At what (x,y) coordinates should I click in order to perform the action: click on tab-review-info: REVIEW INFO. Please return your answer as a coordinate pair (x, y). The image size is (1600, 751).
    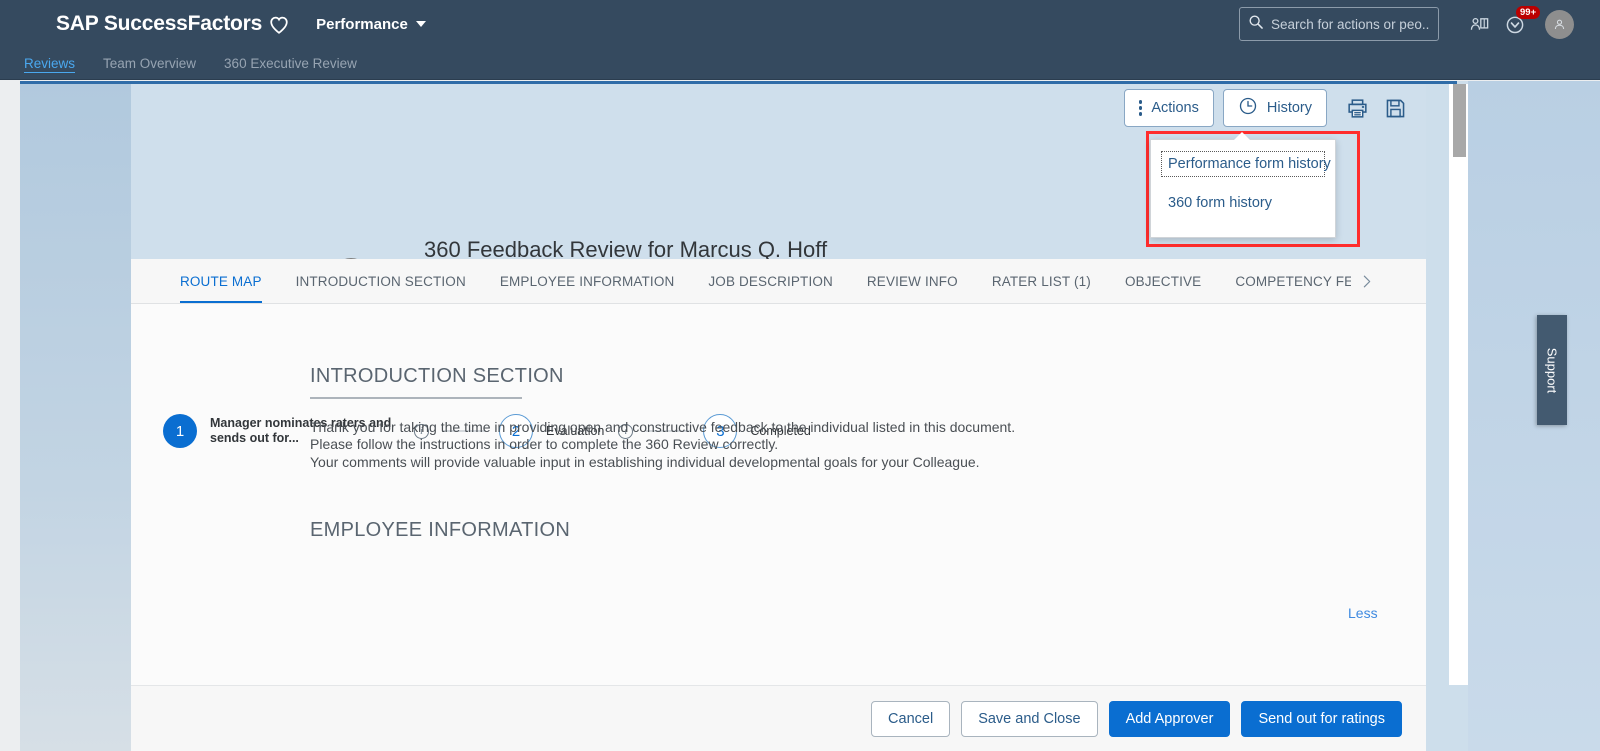
    Looking at the image, I should click on (912, 281).